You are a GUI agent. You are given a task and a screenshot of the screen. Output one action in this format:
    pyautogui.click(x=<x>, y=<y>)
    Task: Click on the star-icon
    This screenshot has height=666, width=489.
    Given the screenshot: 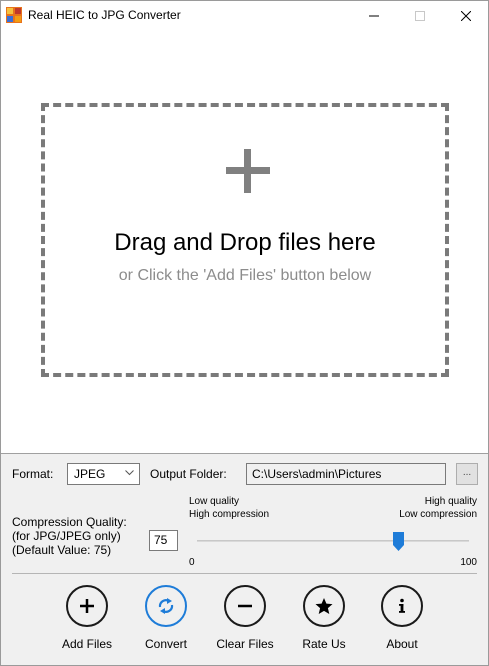 What is the action you would take?
    pyautogui.click(x=324, y=606)
    